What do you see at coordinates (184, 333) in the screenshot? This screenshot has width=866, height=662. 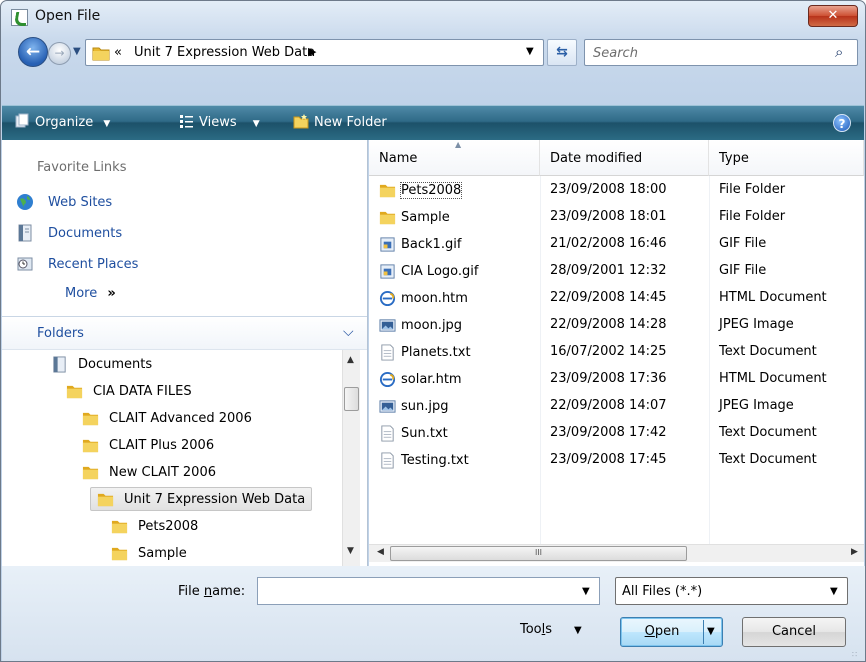 I see `folders-header: Folders ⌵` at bounding box center [184, 333].